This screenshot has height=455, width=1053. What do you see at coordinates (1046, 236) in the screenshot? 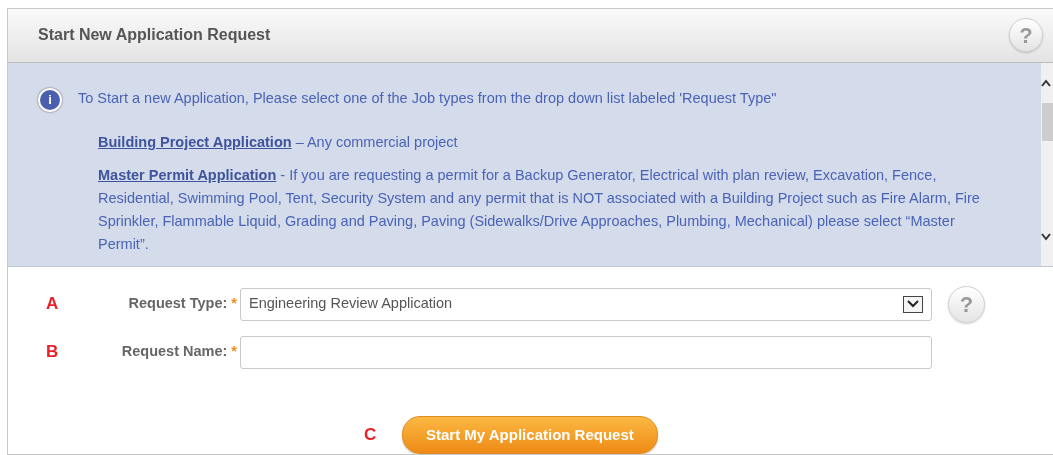
I see `scroll-down-icon` at bounding box center [1046, 236].